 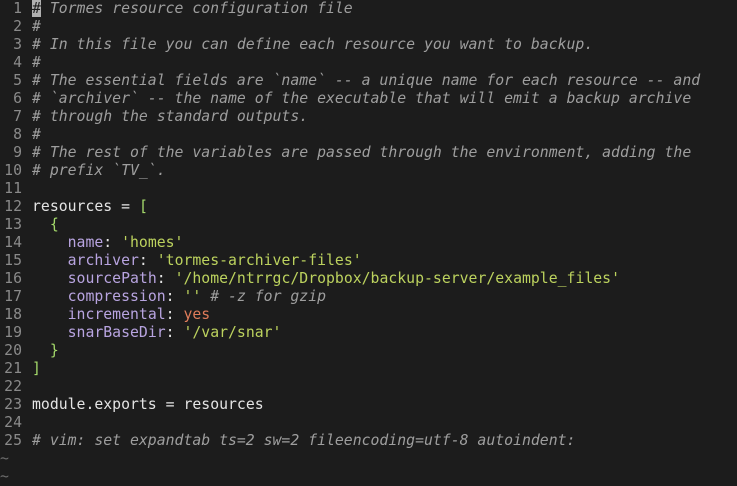 I want to click on line-number: 21, so click(x=13, y=368).